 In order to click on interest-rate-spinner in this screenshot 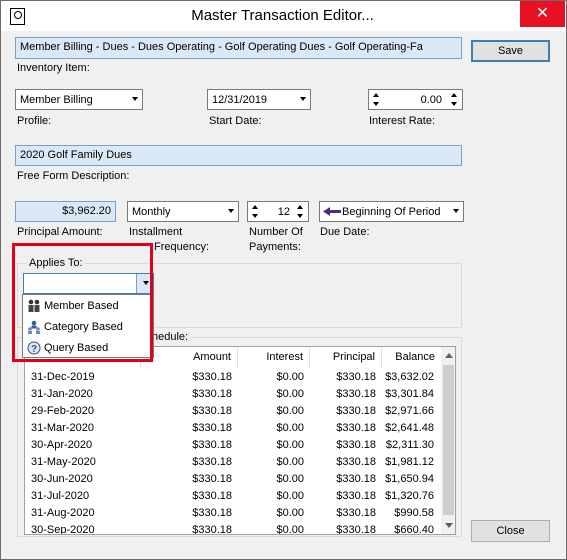, I will do `click(454, 100)`.